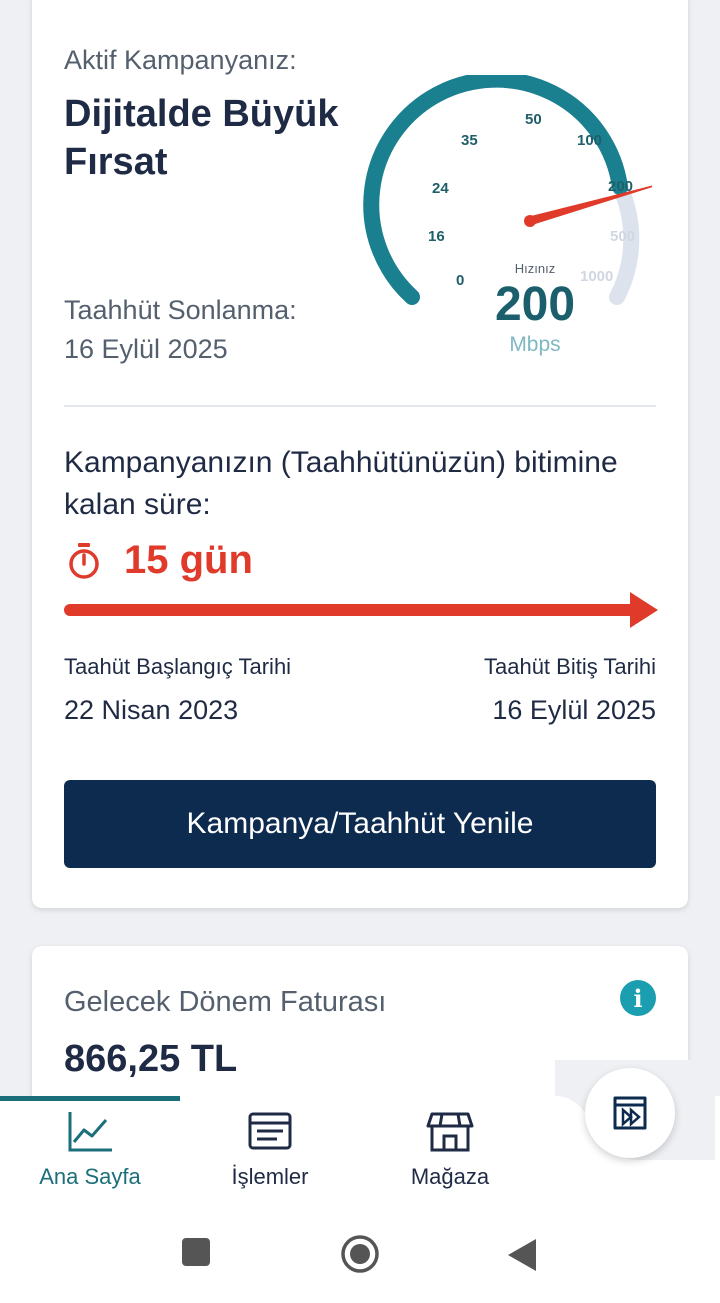  Describe the element at coordinates (151, 1059) in the screenshot. I see `bill-amount: 866,25 TL` at that location.